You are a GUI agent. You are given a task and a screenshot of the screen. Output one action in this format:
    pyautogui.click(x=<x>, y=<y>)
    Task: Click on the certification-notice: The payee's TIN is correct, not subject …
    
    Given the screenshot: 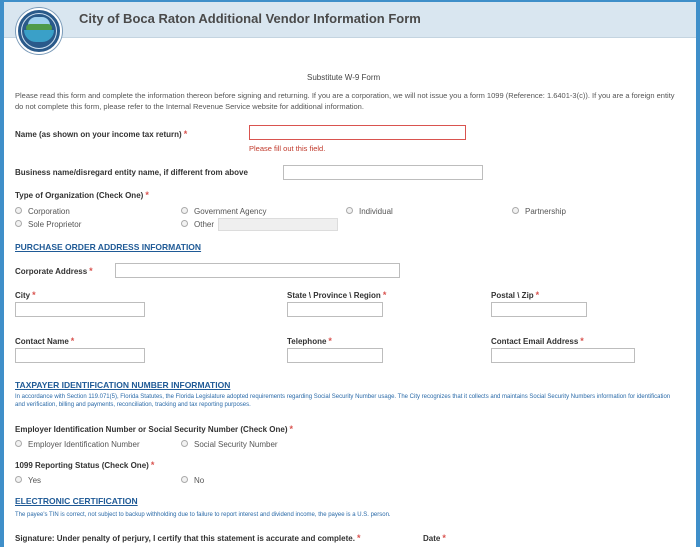 What is the action you would take?
    pyautogui.click(x=203, y=515)
    